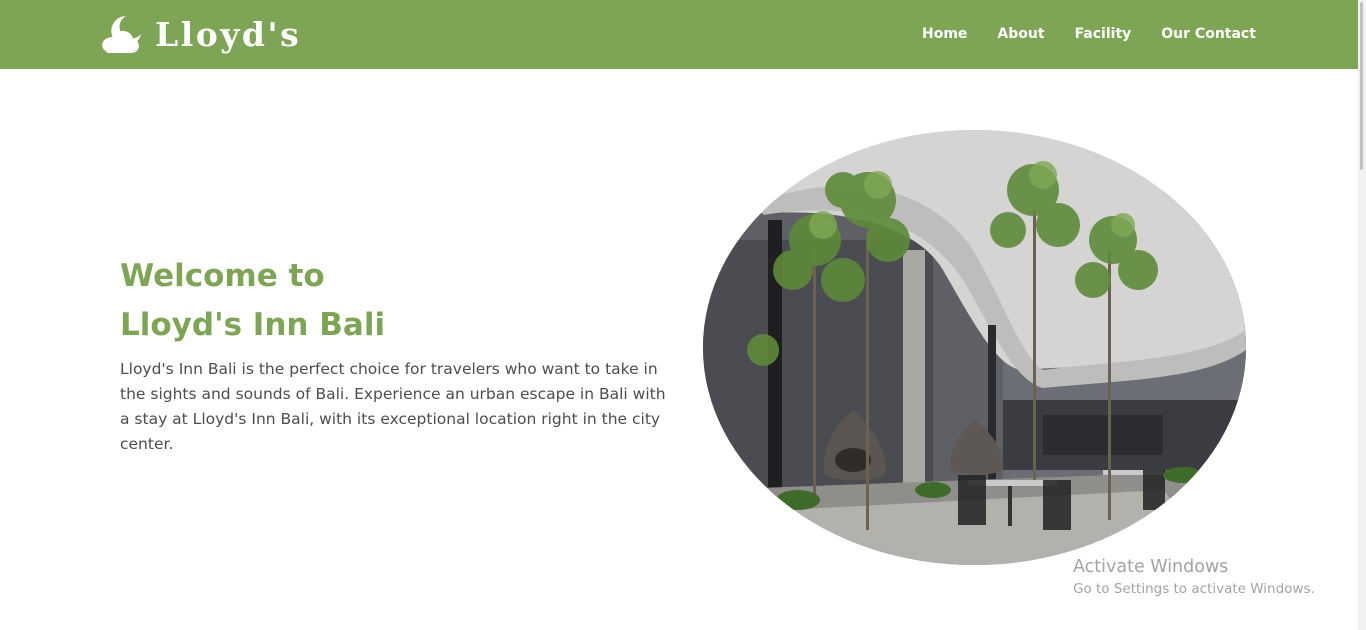 Image resolution: width=1366 pixels, height=630 pixels. I want to click on nav-home: Home, so click(944, 34).